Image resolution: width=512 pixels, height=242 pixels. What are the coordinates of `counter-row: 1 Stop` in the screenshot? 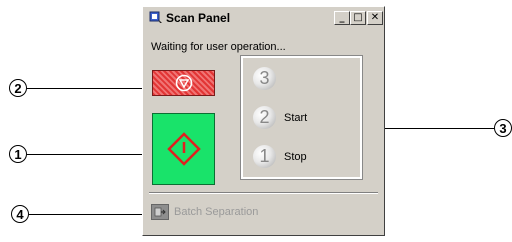 It's located at (280, 156).